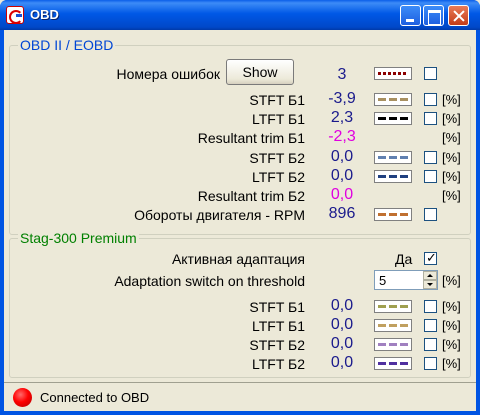 Image resolution: width=480 pixels, height=415 pixels. I want to click on obd-row-label: Resultant trim Б1, so click(251, 138).